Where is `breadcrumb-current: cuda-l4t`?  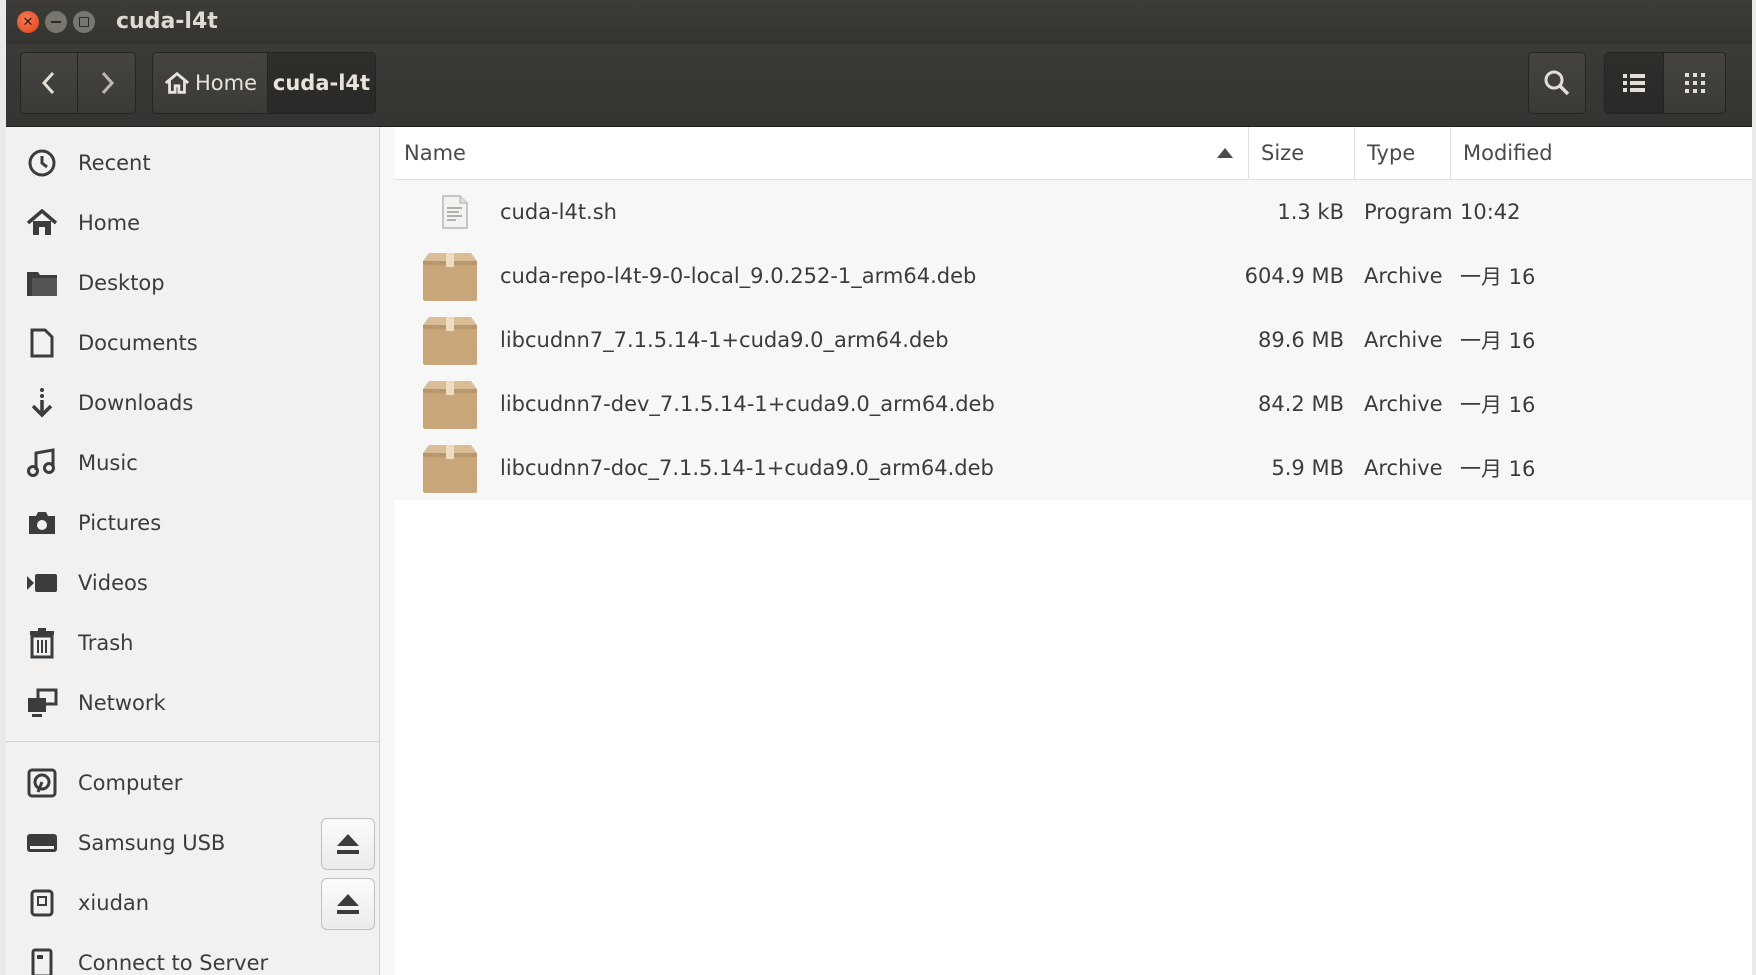
breadcrumb-current: cuda-l4t is located at coordinates (322, 83).